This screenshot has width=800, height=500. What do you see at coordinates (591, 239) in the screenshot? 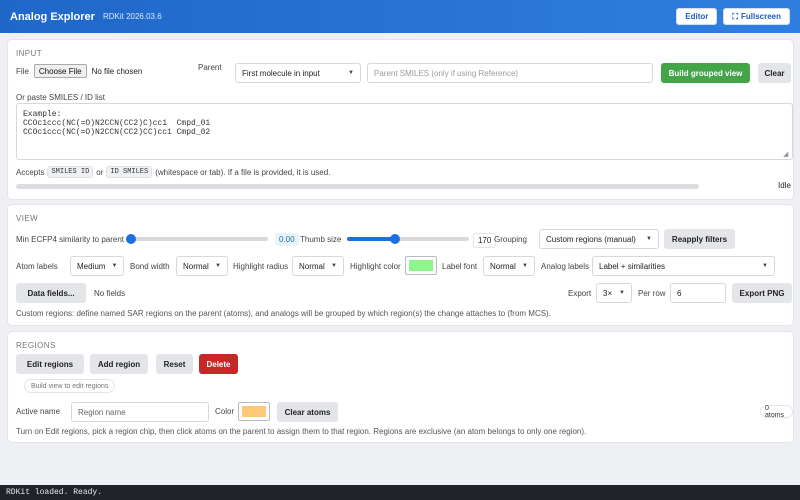
I see `grouping-select-value: Custom regions (manual)` at bounding box center [591, 239].